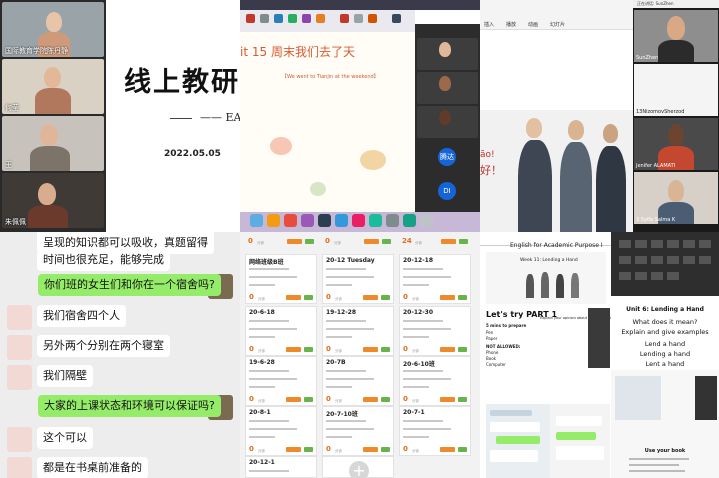  Describe the element at coordinates (281, 467) in the screenshot. I see `class-card: 20-12-1 0` at that location.